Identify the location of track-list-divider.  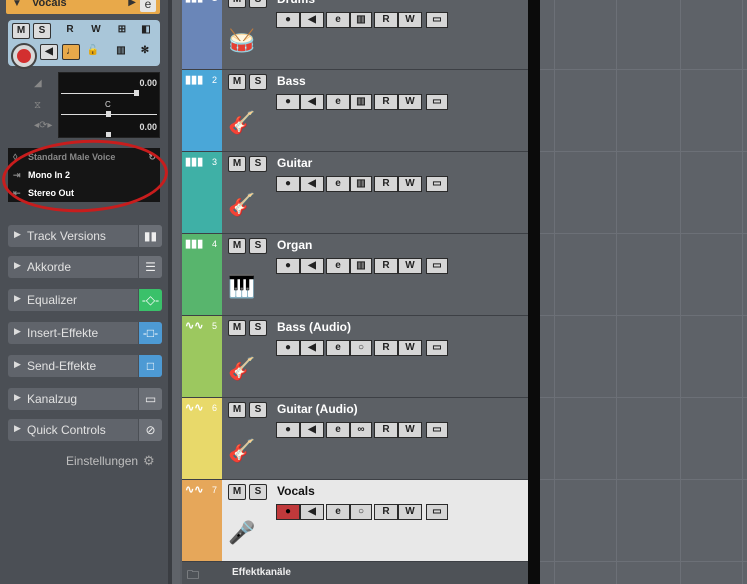
(534, 292).